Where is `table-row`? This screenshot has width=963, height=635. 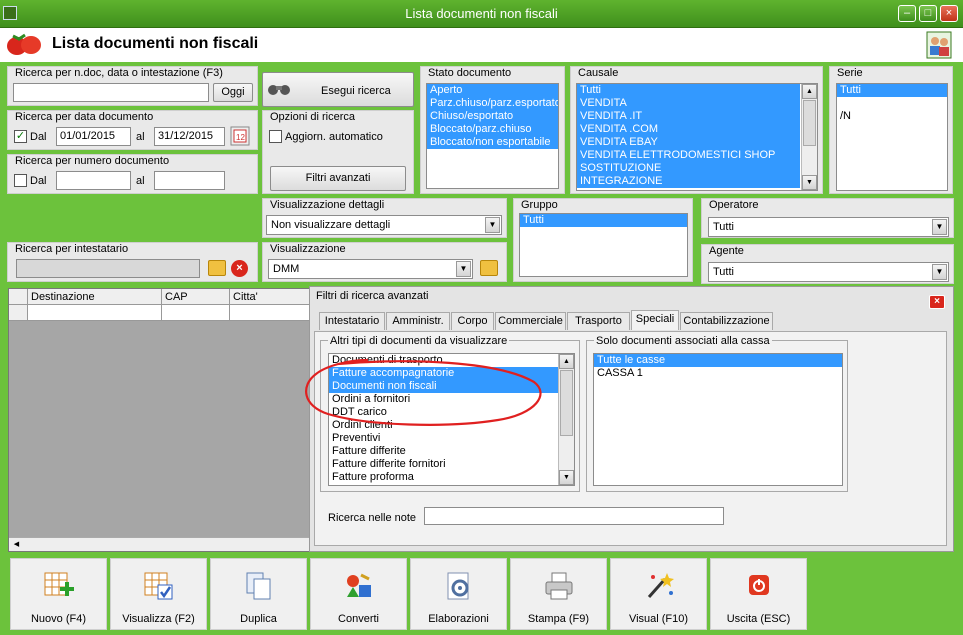 table-row is located at coordinates (159, 313).